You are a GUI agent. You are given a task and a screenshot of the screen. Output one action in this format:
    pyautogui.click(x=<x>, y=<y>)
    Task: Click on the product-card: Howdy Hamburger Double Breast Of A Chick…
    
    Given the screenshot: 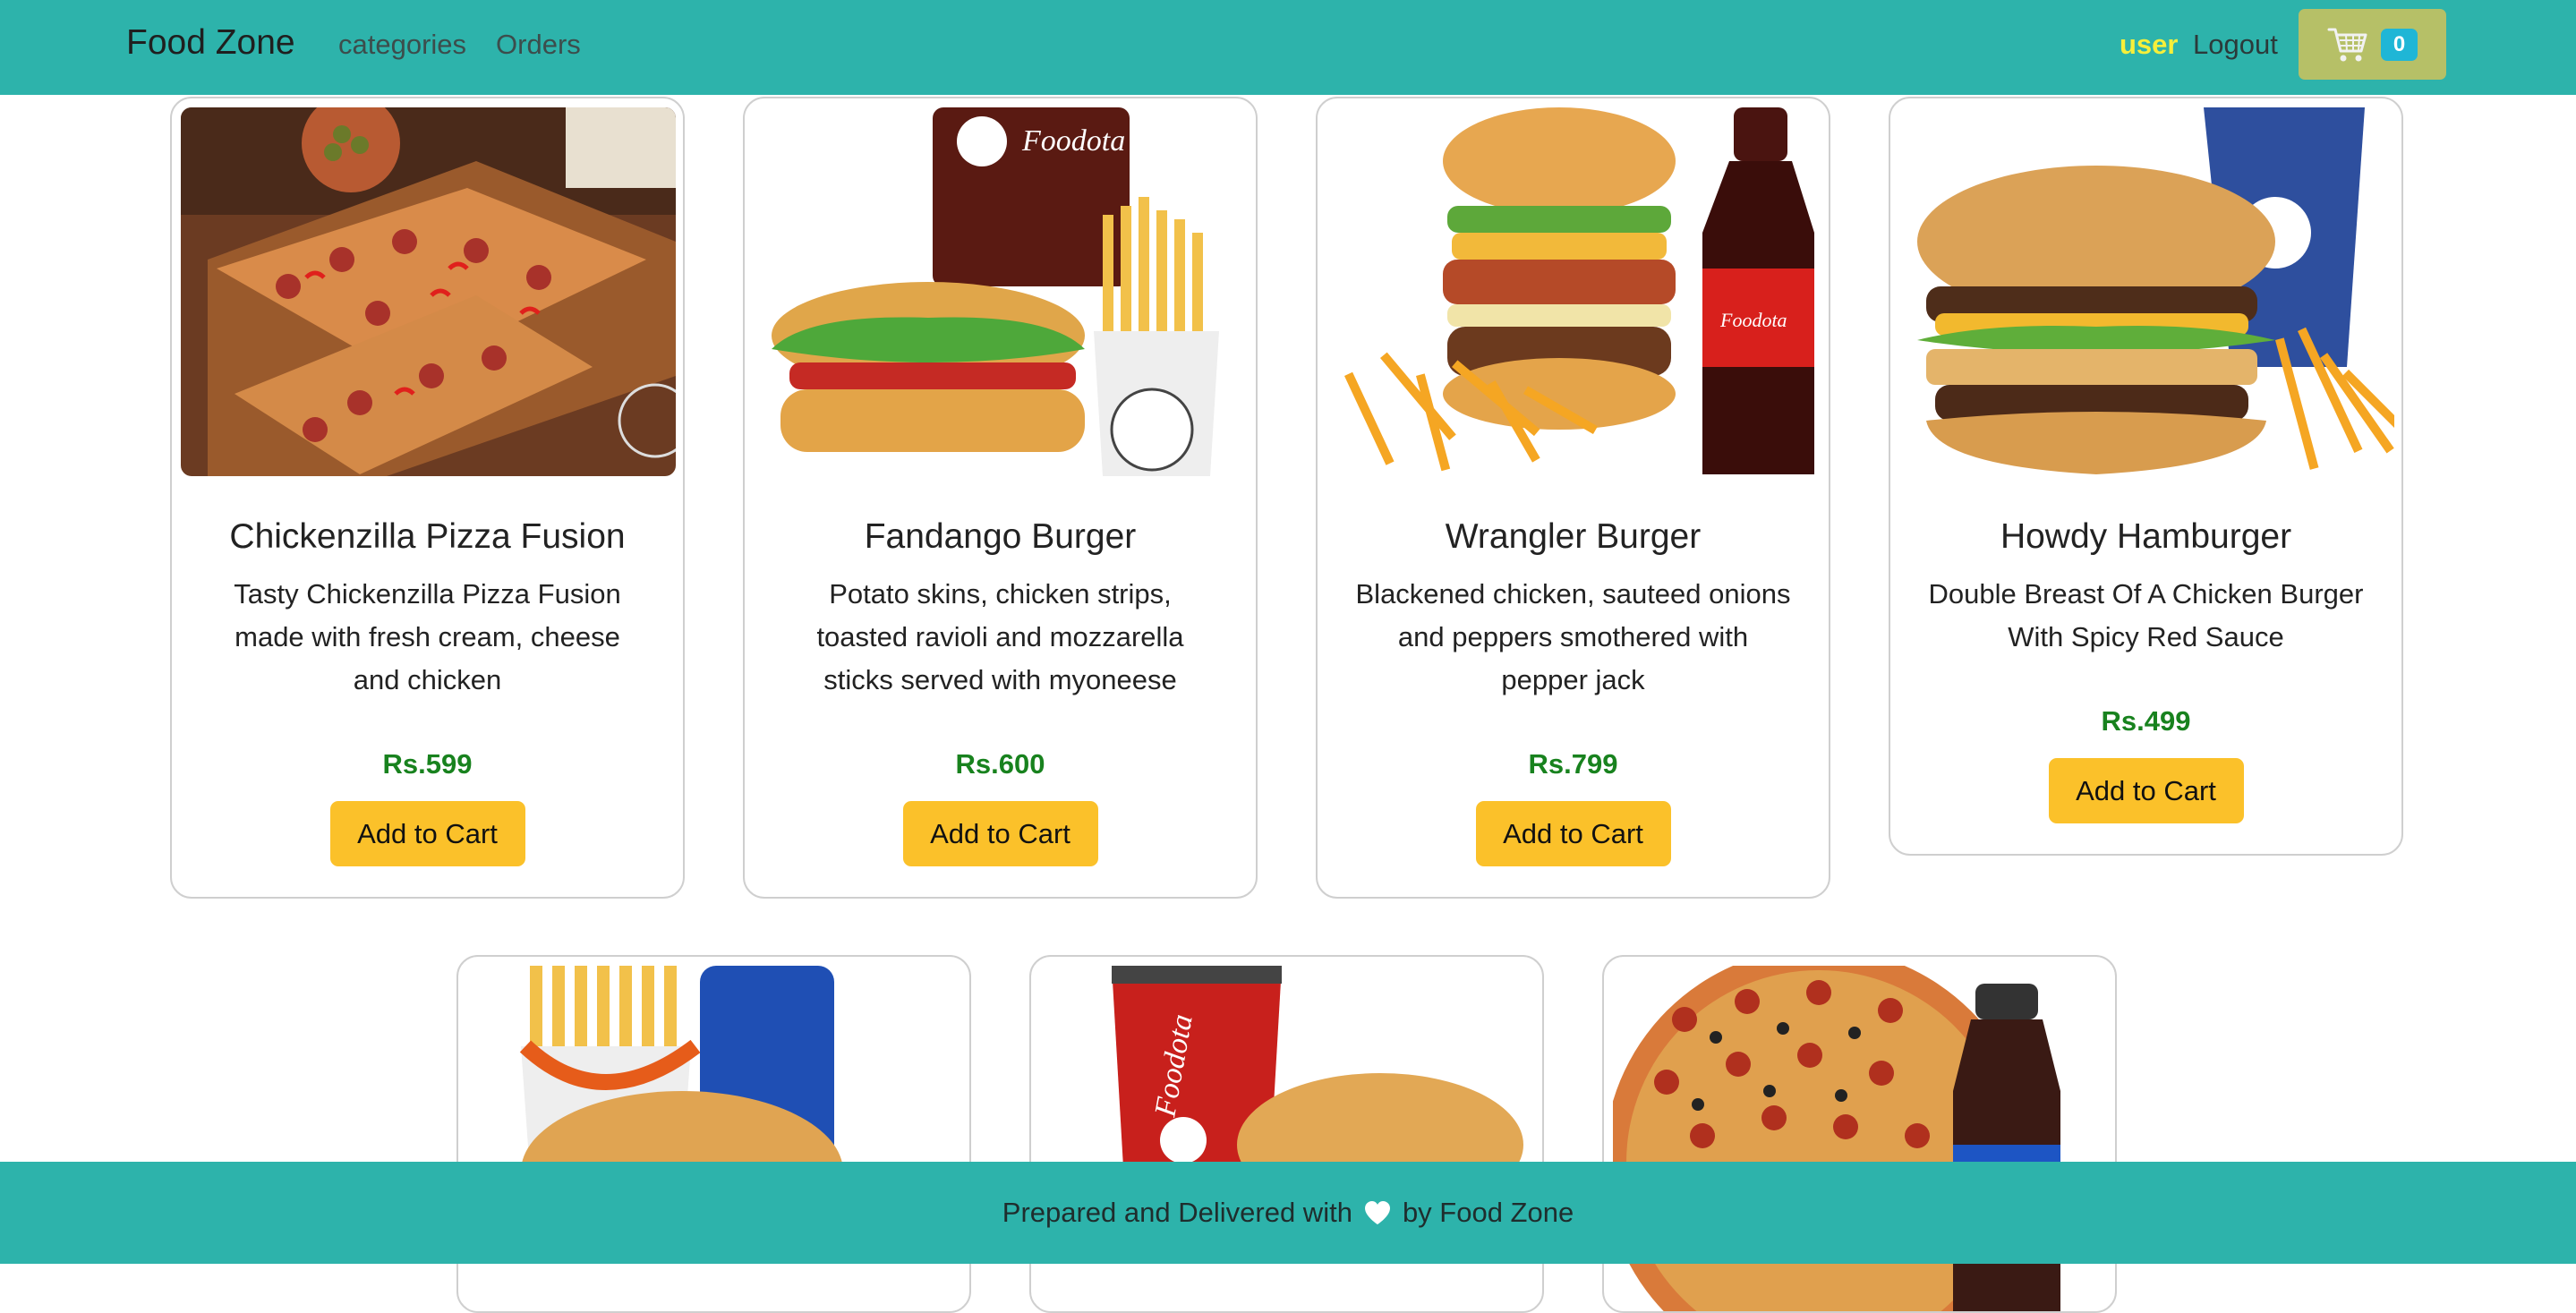 What is the action you would take?
    pyautogui.click(x=2146, y=476)
    